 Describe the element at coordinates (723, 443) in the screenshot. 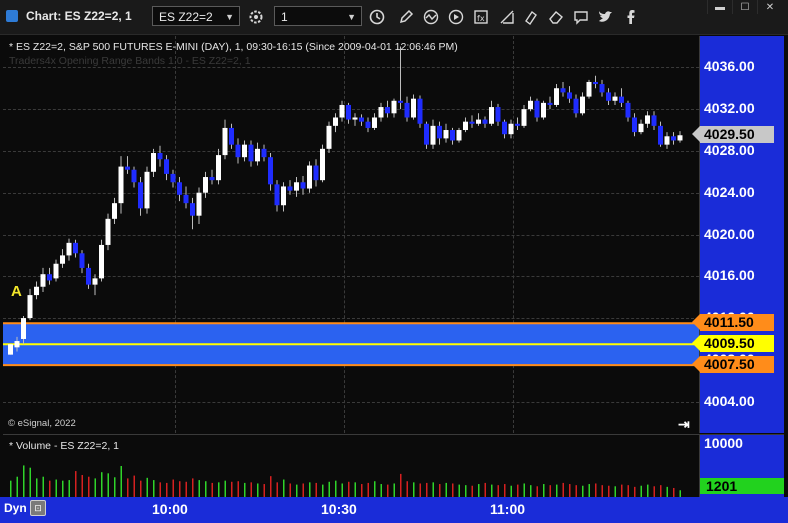

I see `volume-axis-label: 10000` at that location.